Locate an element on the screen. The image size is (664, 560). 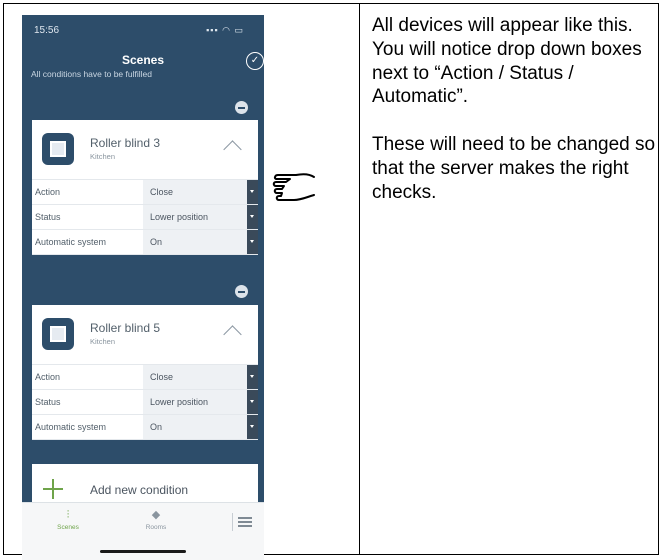
add-condition-label: Add new condition is located at coordinates (139, 490).